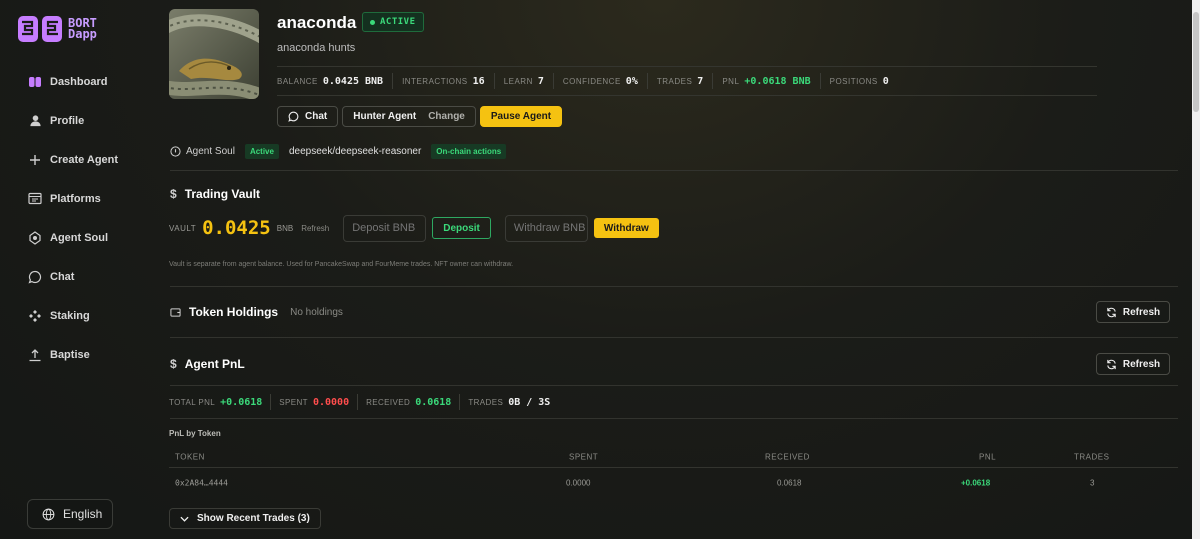 This screenshot has height=539, width=1200. I want to click on stat-label: INTERACTIONS, so click(435, 81).